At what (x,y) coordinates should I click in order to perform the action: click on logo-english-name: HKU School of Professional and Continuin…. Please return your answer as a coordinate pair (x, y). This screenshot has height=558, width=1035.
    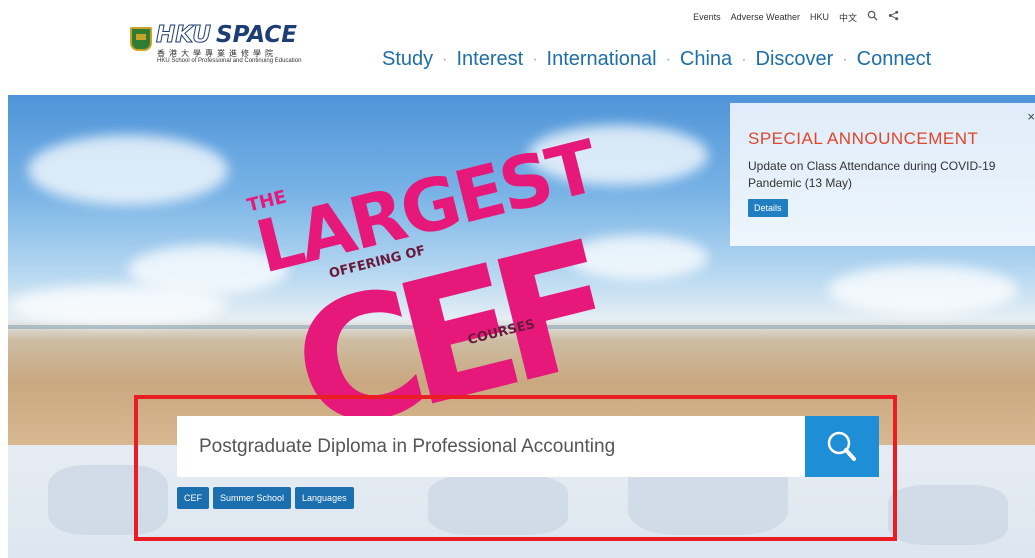
    Looking at the image, I should click on (229, 61).